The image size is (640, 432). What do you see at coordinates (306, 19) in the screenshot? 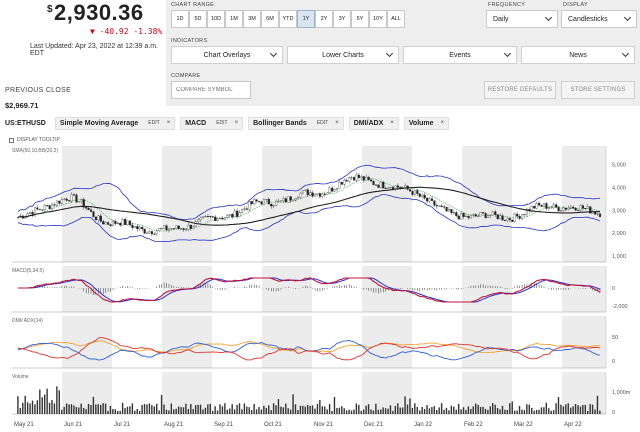
I see `range-button-1y: 1Y` at bounding box center [306, 19].